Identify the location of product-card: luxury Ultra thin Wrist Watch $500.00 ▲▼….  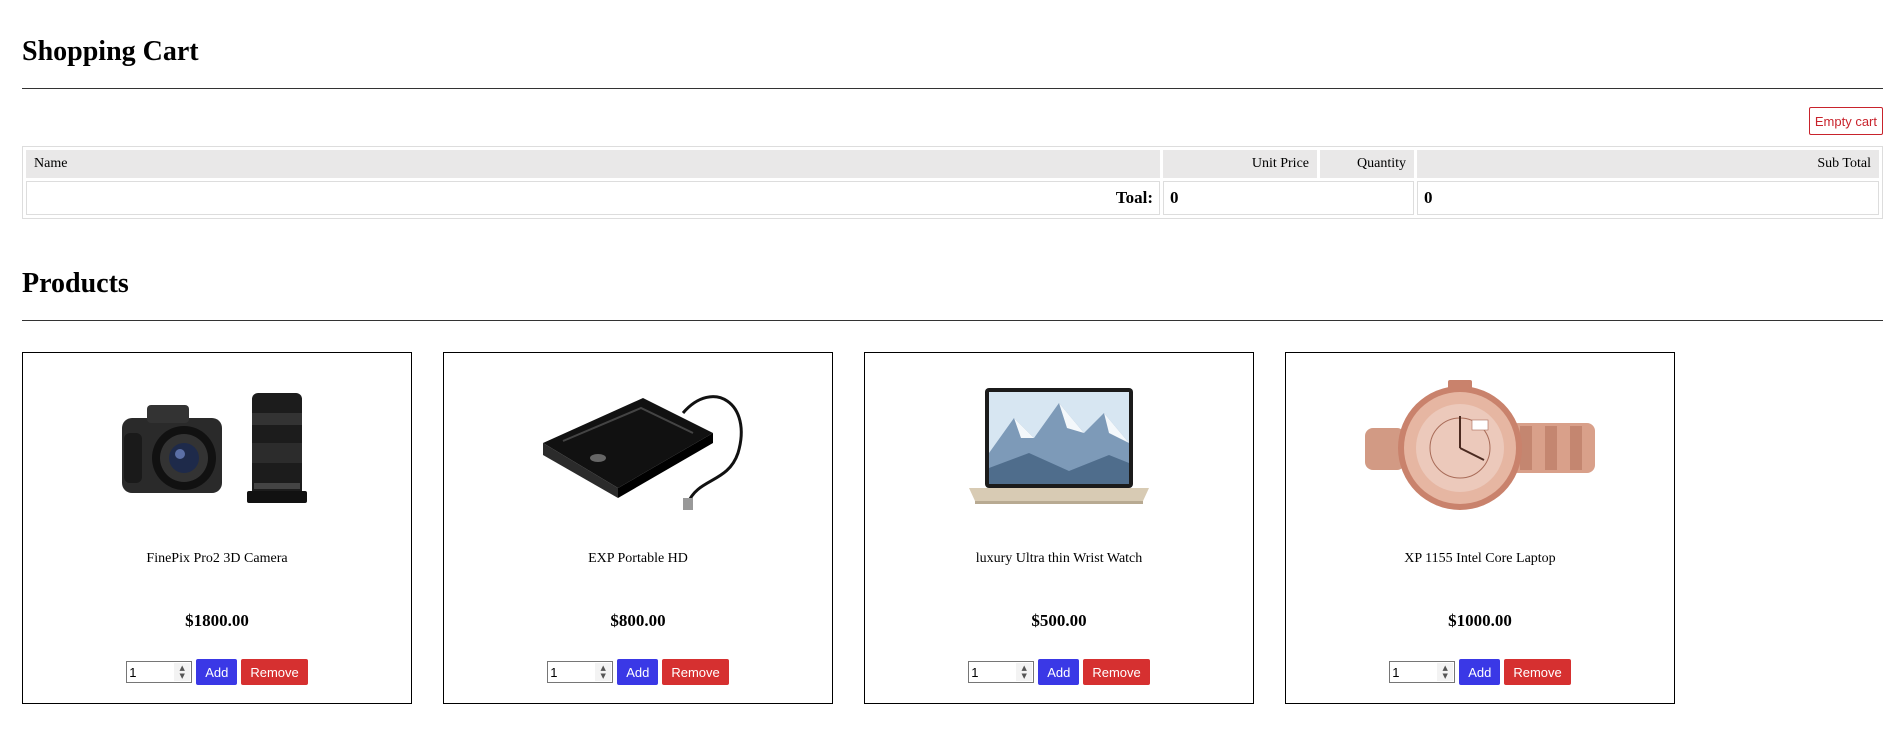
(1059, 528).